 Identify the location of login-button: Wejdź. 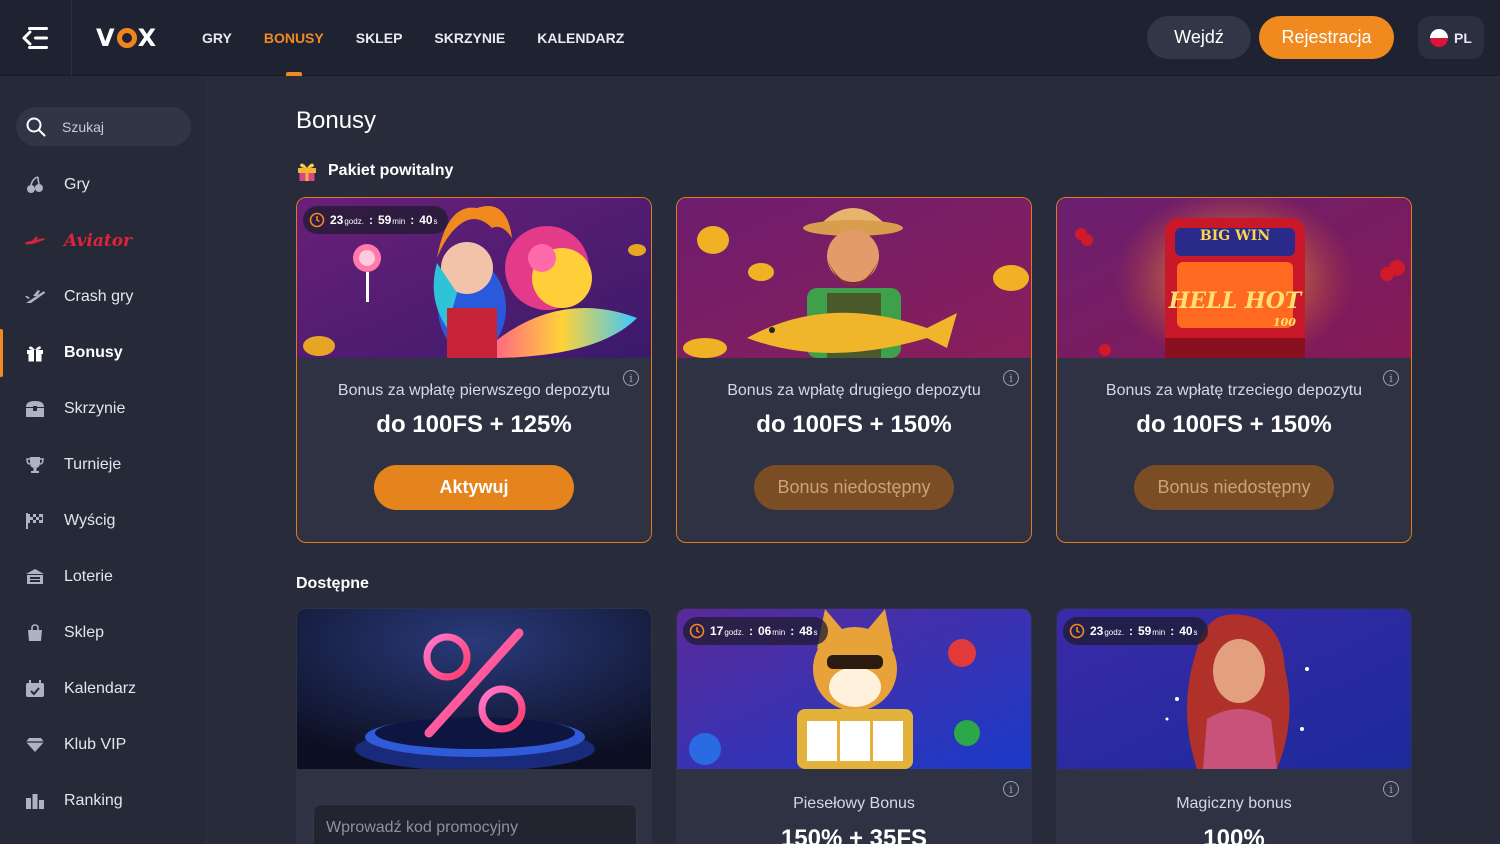
(1199, 37).